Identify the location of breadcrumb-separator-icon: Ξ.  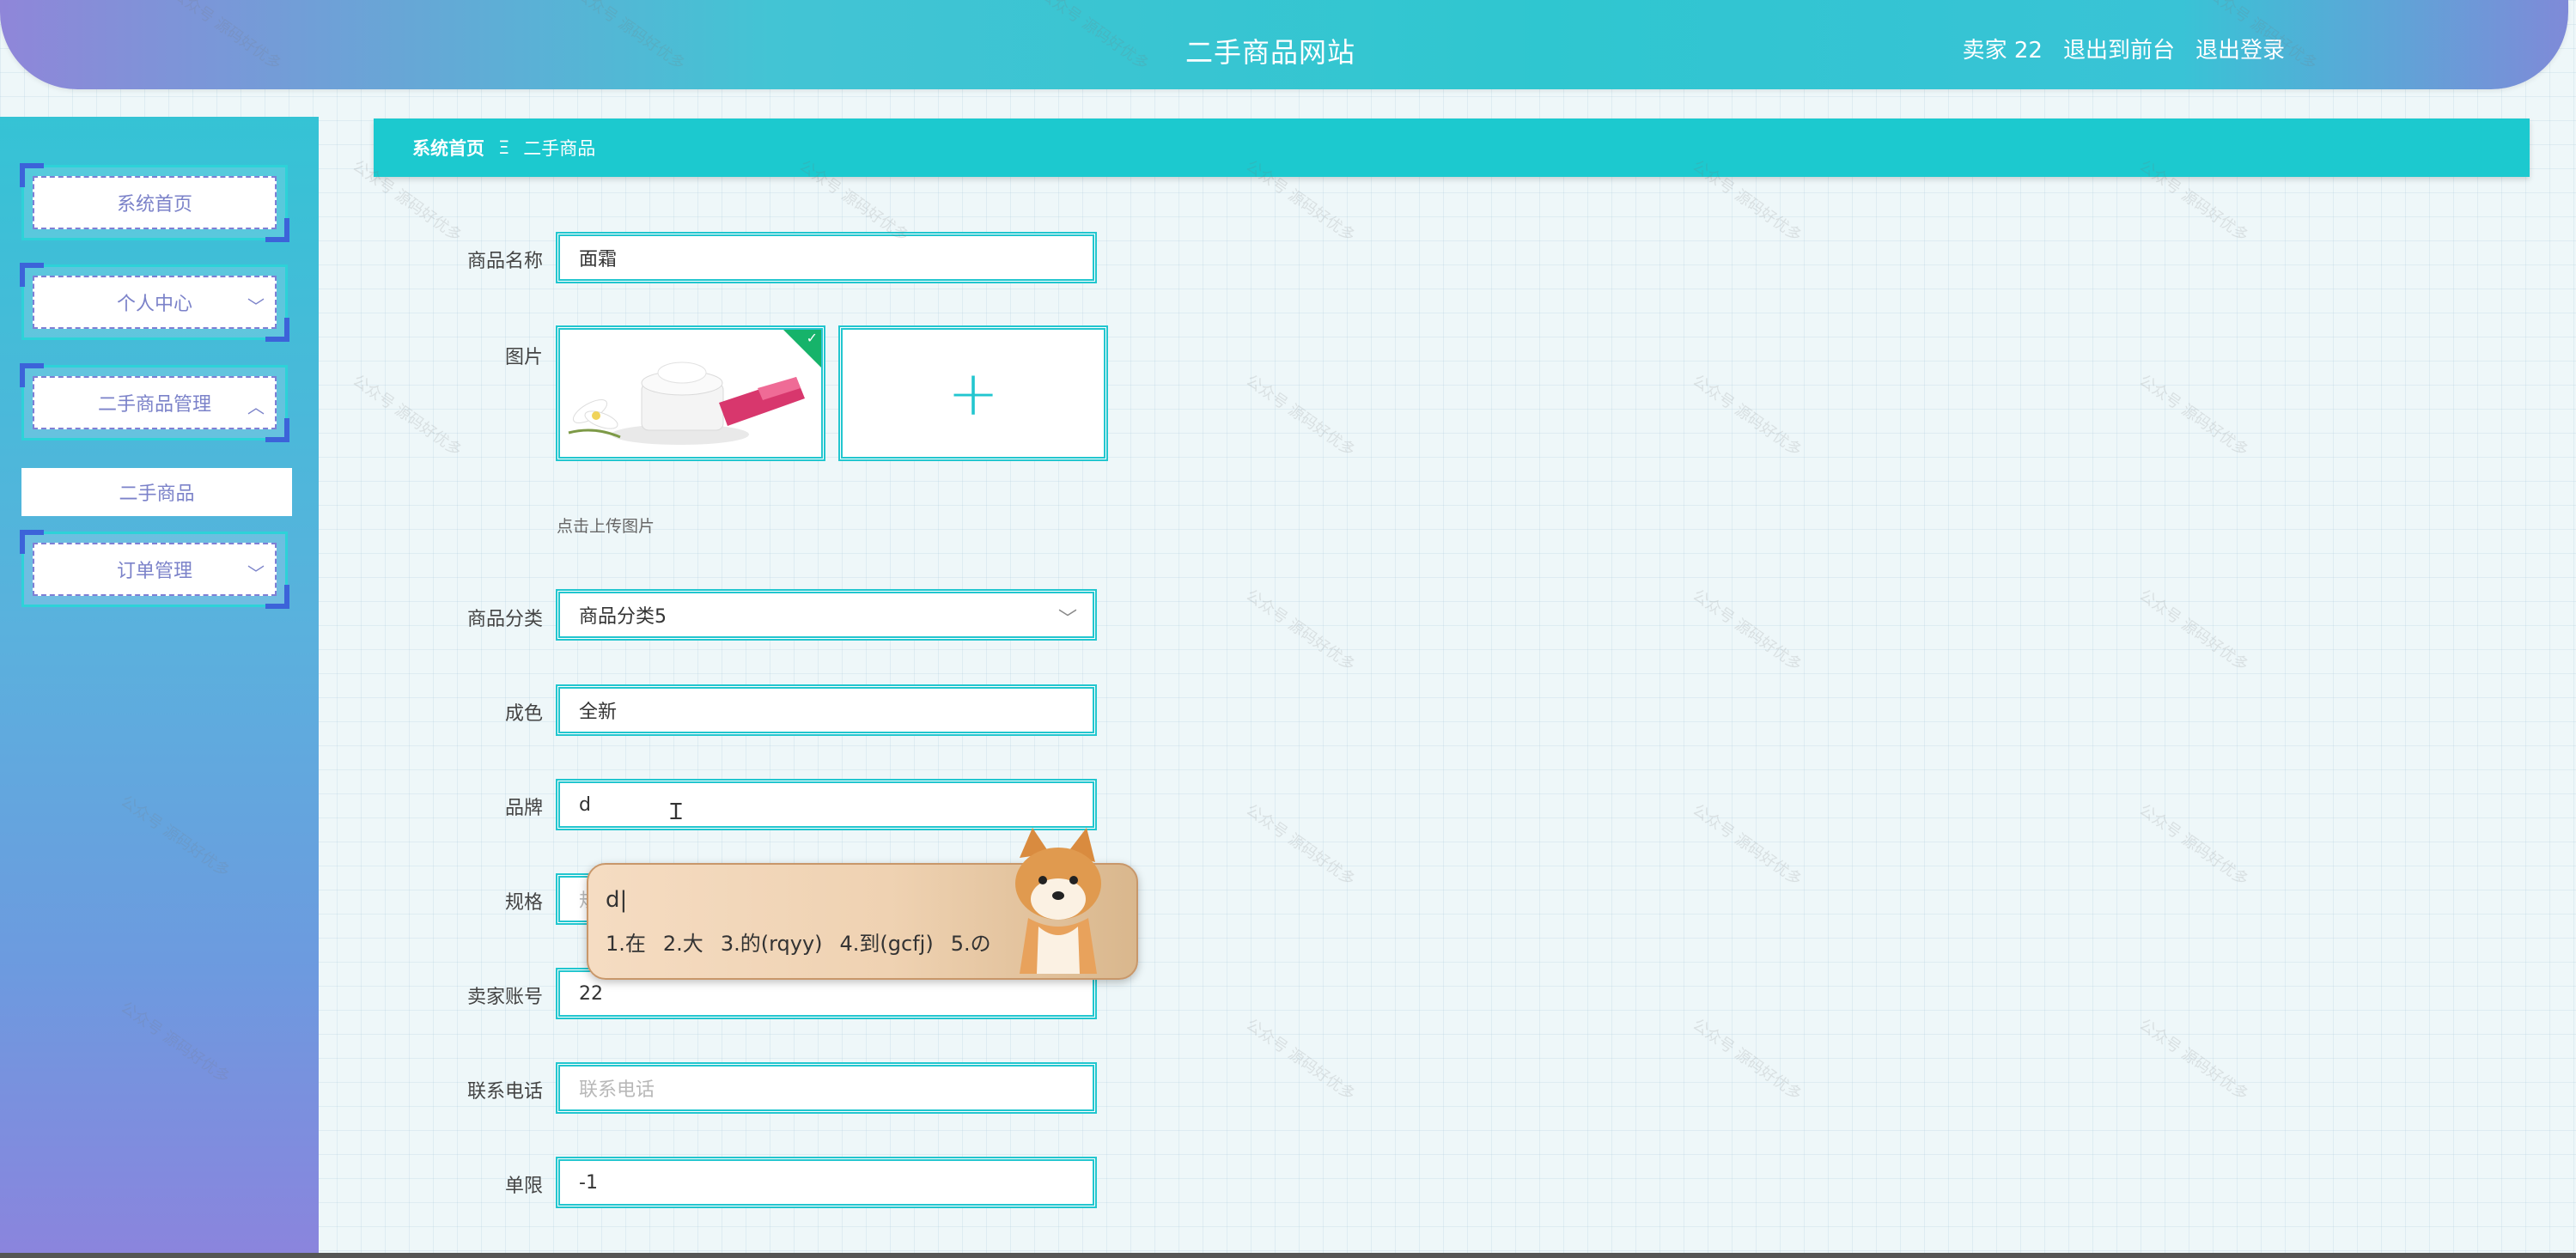
(504, 148).